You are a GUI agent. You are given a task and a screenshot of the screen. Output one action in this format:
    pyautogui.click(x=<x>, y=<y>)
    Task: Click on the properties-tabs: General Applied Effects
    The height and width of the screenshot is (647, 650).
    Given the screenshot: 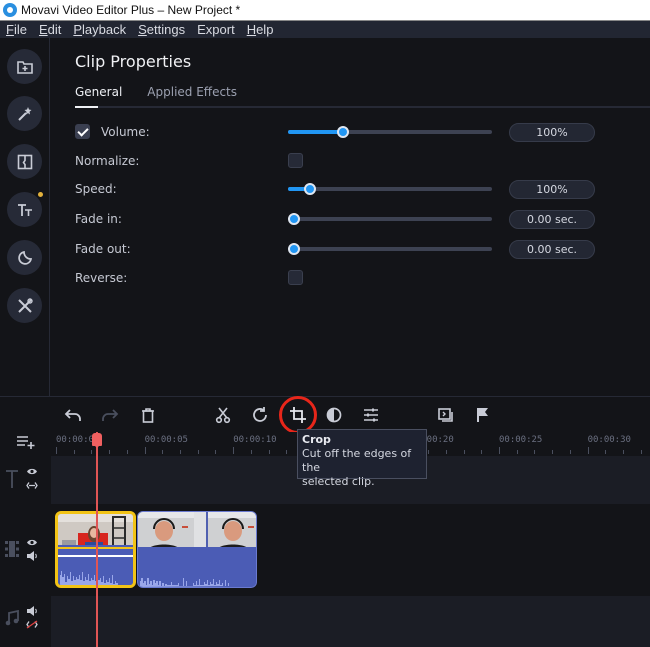 What is the action you would take?
    pyautogui.click(x=168, y=92)
    